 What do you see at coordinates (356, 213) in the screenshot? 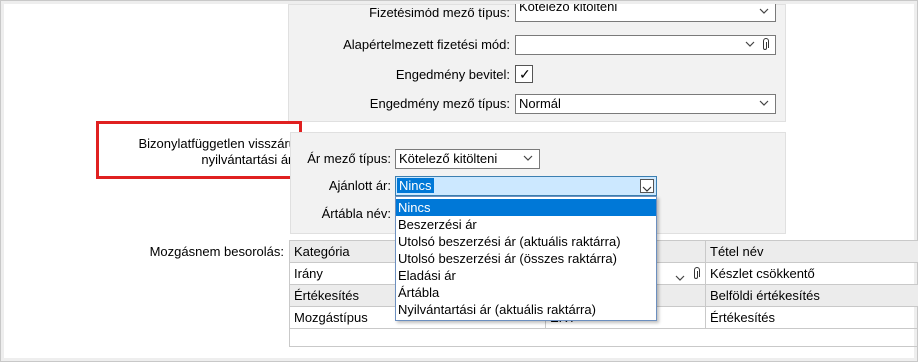
I see `price-table-name-label: Ártábla név:` at bounding box center [356, 213].